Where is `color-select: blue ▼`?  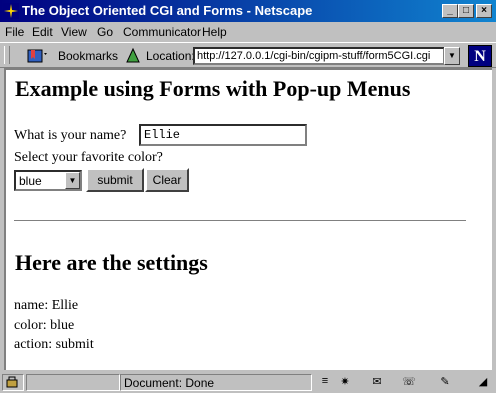 color-select: blue ▼ is located at coordinates (48, 180).